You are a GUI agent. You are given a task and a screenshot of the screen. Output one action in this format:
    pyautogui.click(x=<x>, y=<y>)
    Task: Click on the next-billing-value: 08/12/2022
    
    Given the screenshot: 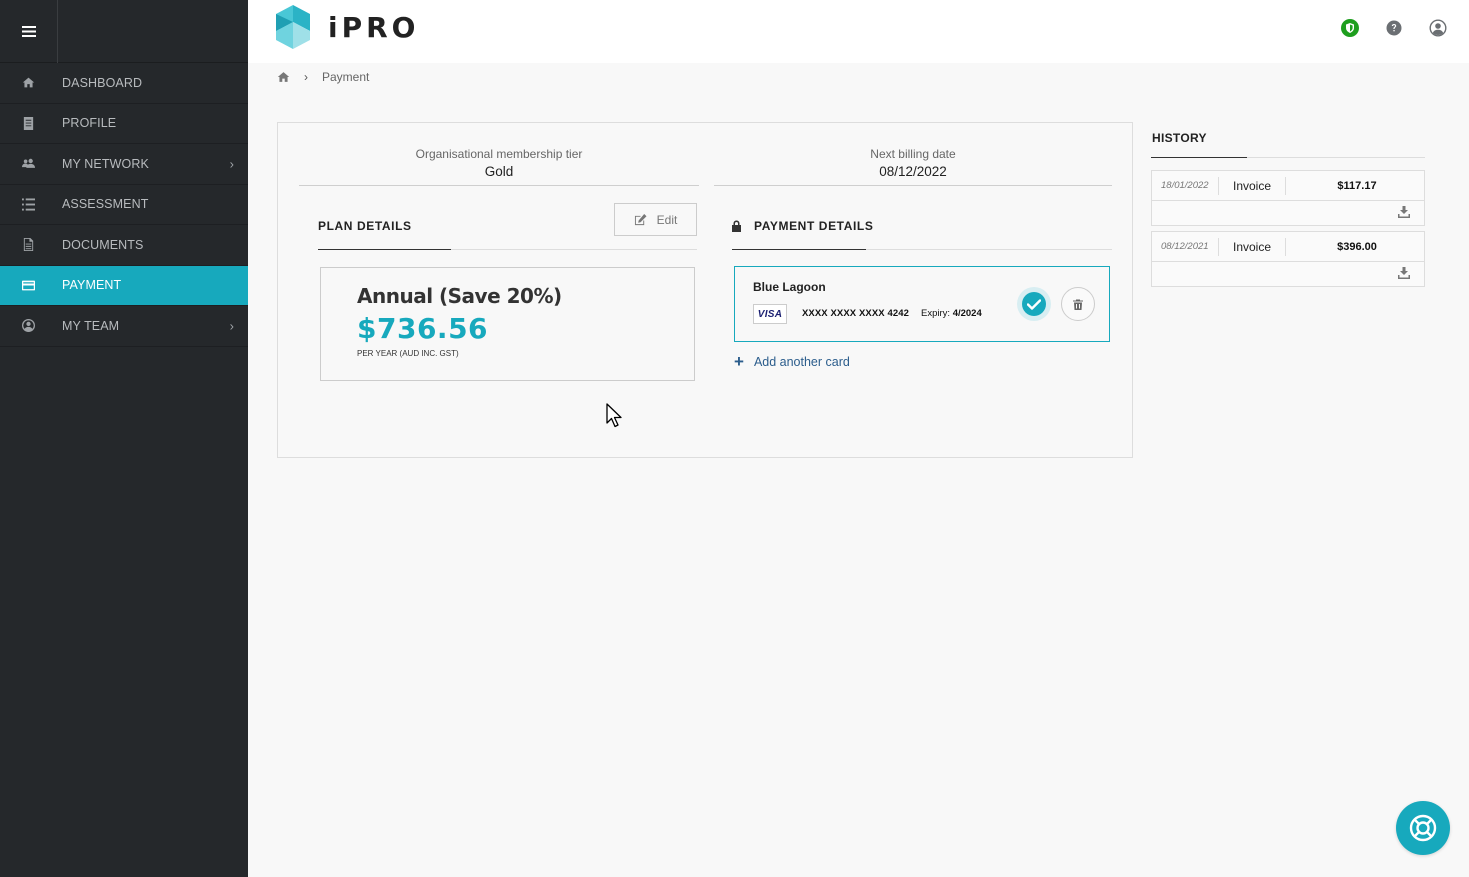 What is the action you would take?
    pyautogui.click(x=913, y=171)
    